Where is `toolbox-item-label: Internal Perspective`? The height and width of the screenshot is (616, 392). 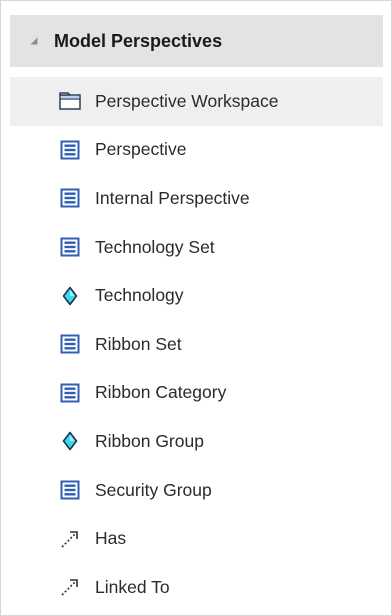 toolbox-item-label: Internal Perspective is located at coordinates (172, 197).